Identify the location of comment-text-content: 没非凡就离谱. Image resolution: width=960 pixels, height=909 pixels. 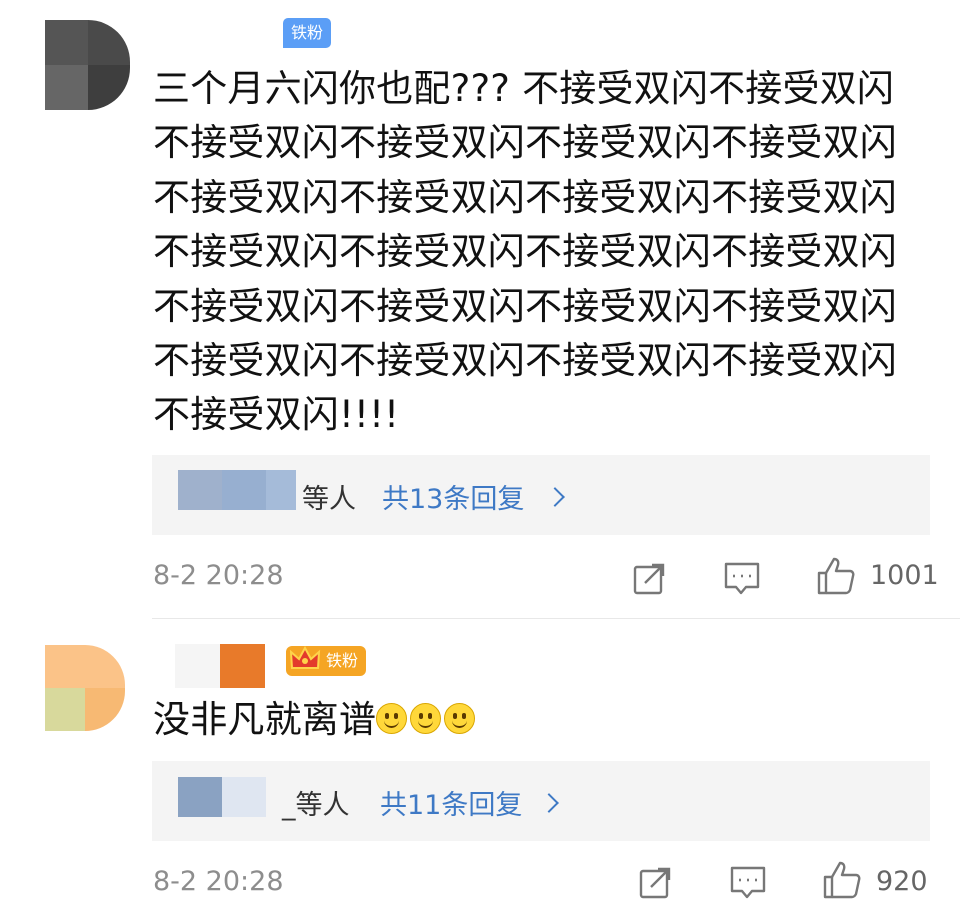
(265, 719).